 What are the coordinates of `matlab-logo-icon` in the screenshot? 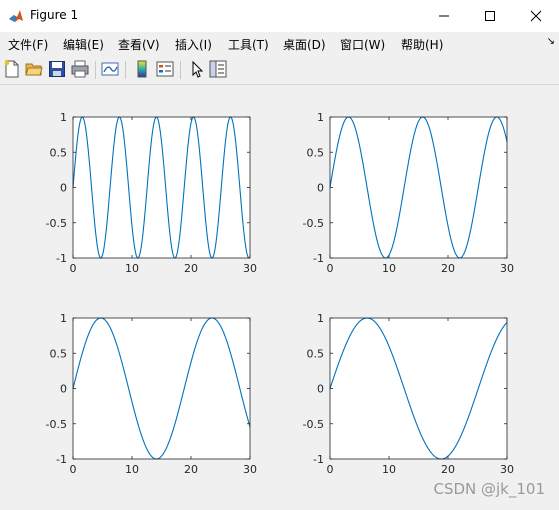 It's located at (16, 16).